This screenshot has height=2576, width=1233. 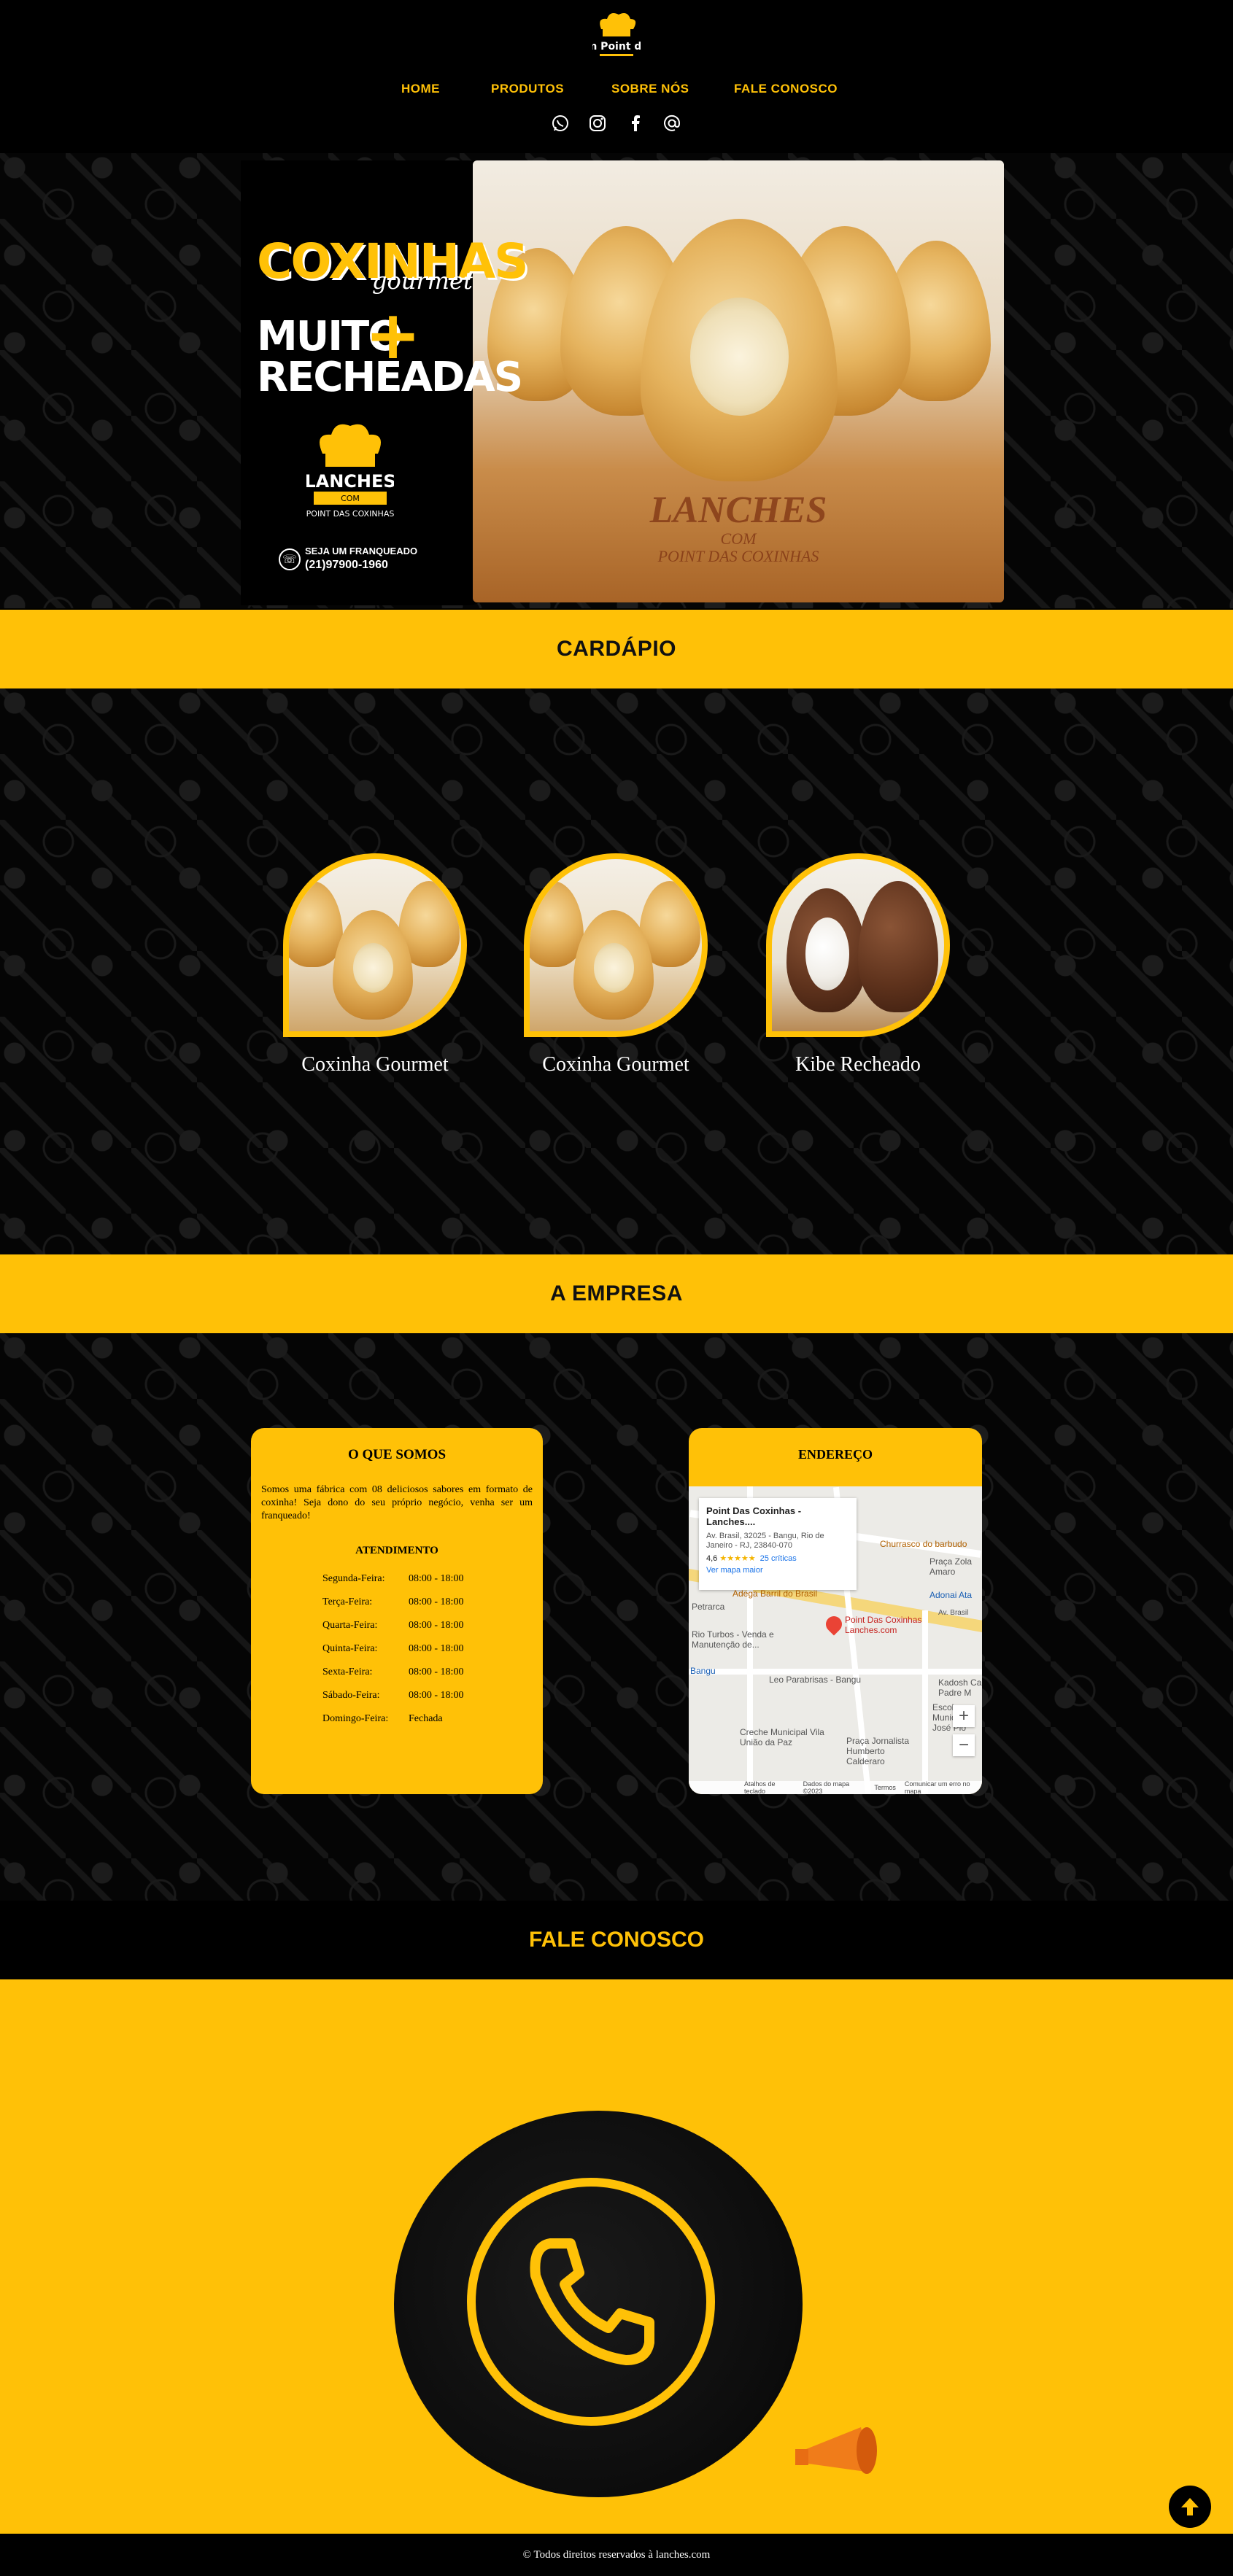 I want to click on map-data-text: Dados do mapa ©2023, so click(x=826, y=1787).